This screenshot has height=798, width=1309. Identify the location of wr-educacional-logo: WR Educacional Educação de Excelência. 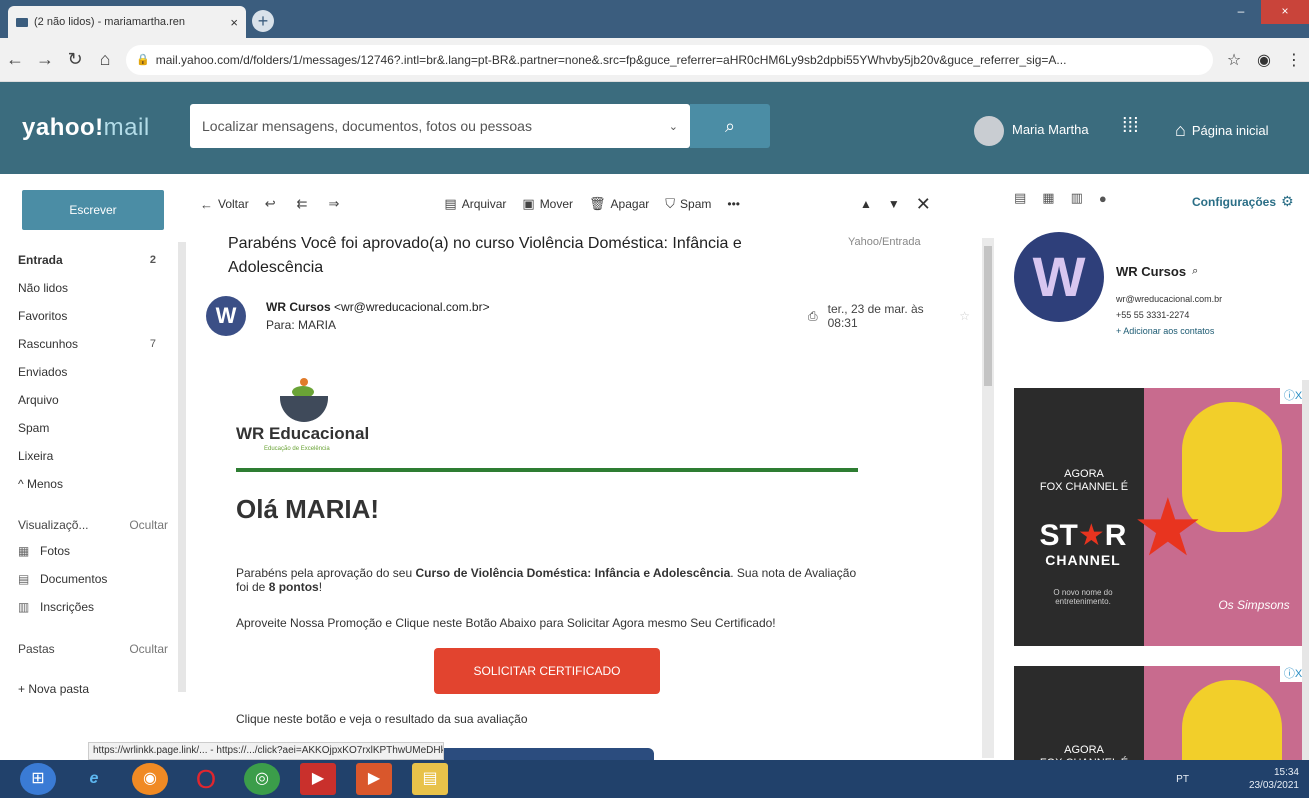
(338, 421).